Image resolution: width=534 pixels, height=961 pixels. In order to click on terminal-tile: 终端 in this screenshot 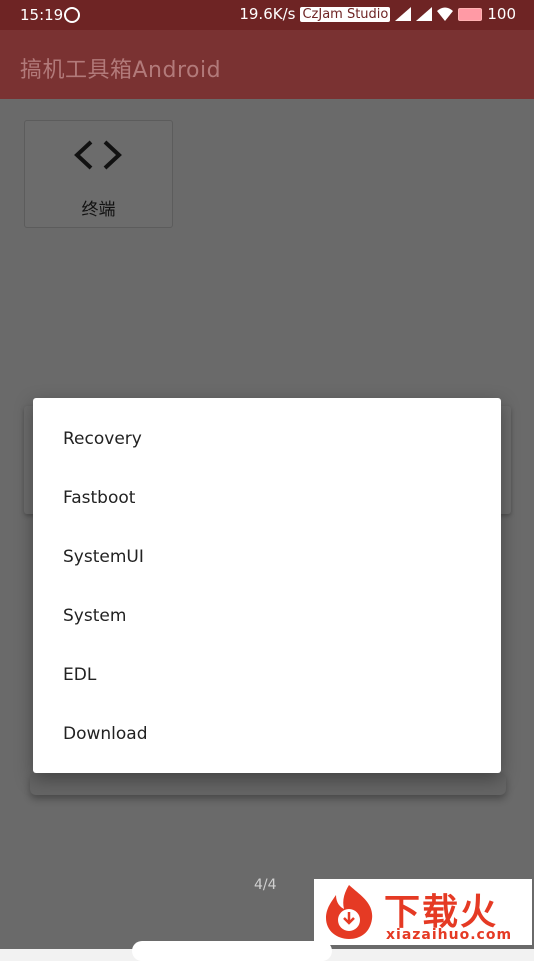, I will do `click(98, 174)`.